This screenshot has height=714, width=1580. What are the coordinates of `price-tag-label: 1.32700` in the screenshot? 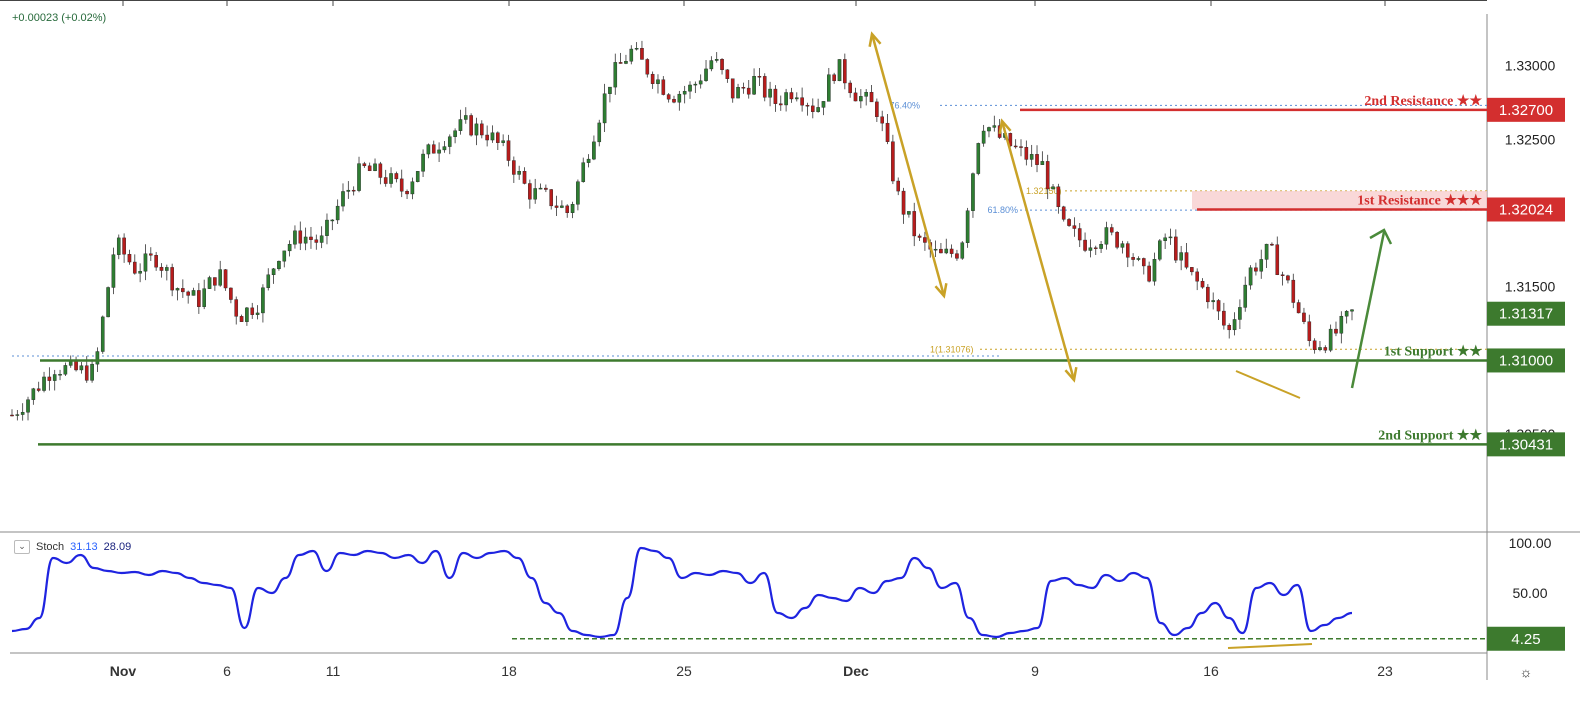 It's located at (1526, 110).